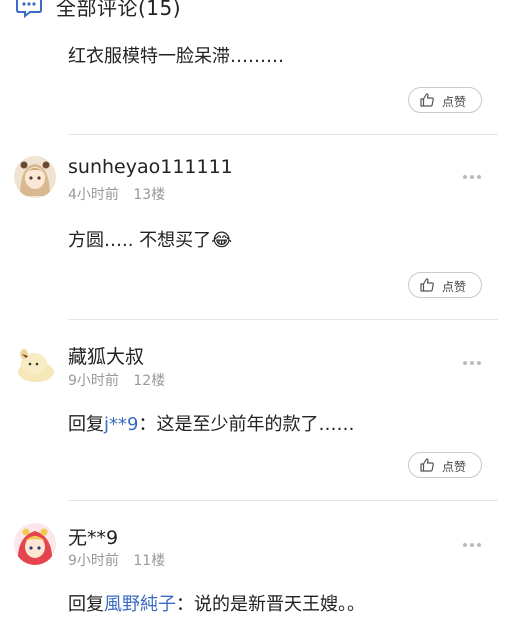  Describe the element at coordinates (121, 194) in the screenshot. I see `comment-meta: 4小时前 13楼` at that location.